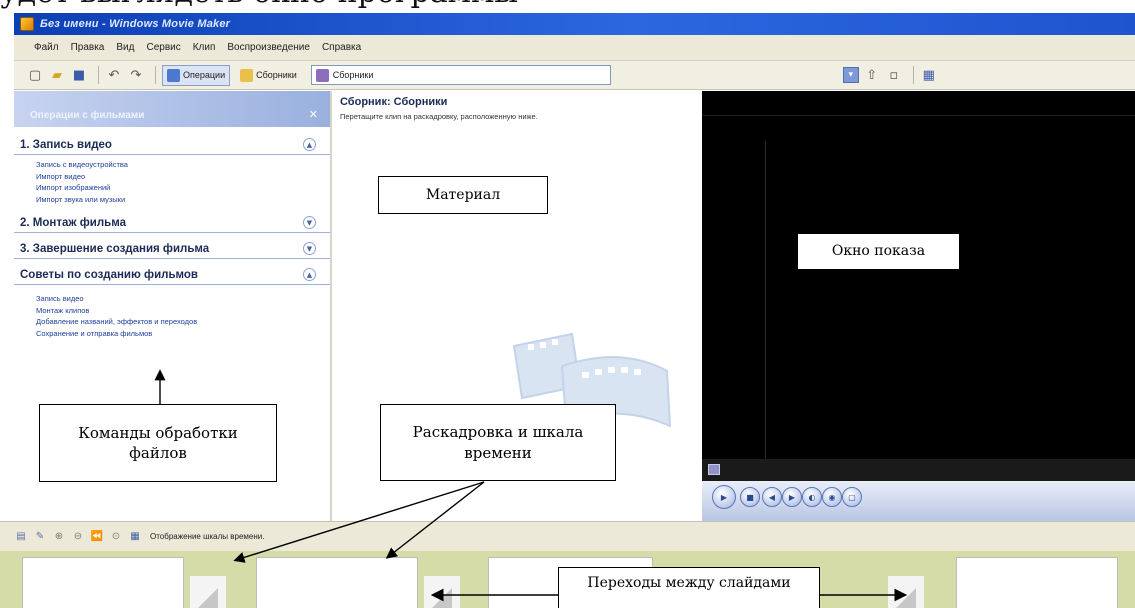 The width and height of the screenshot is (1135, 608). Describe the element at coordinates (689, 587) in the screenshot. I see `callout-transitions: Переходы между слайдами` at that location.